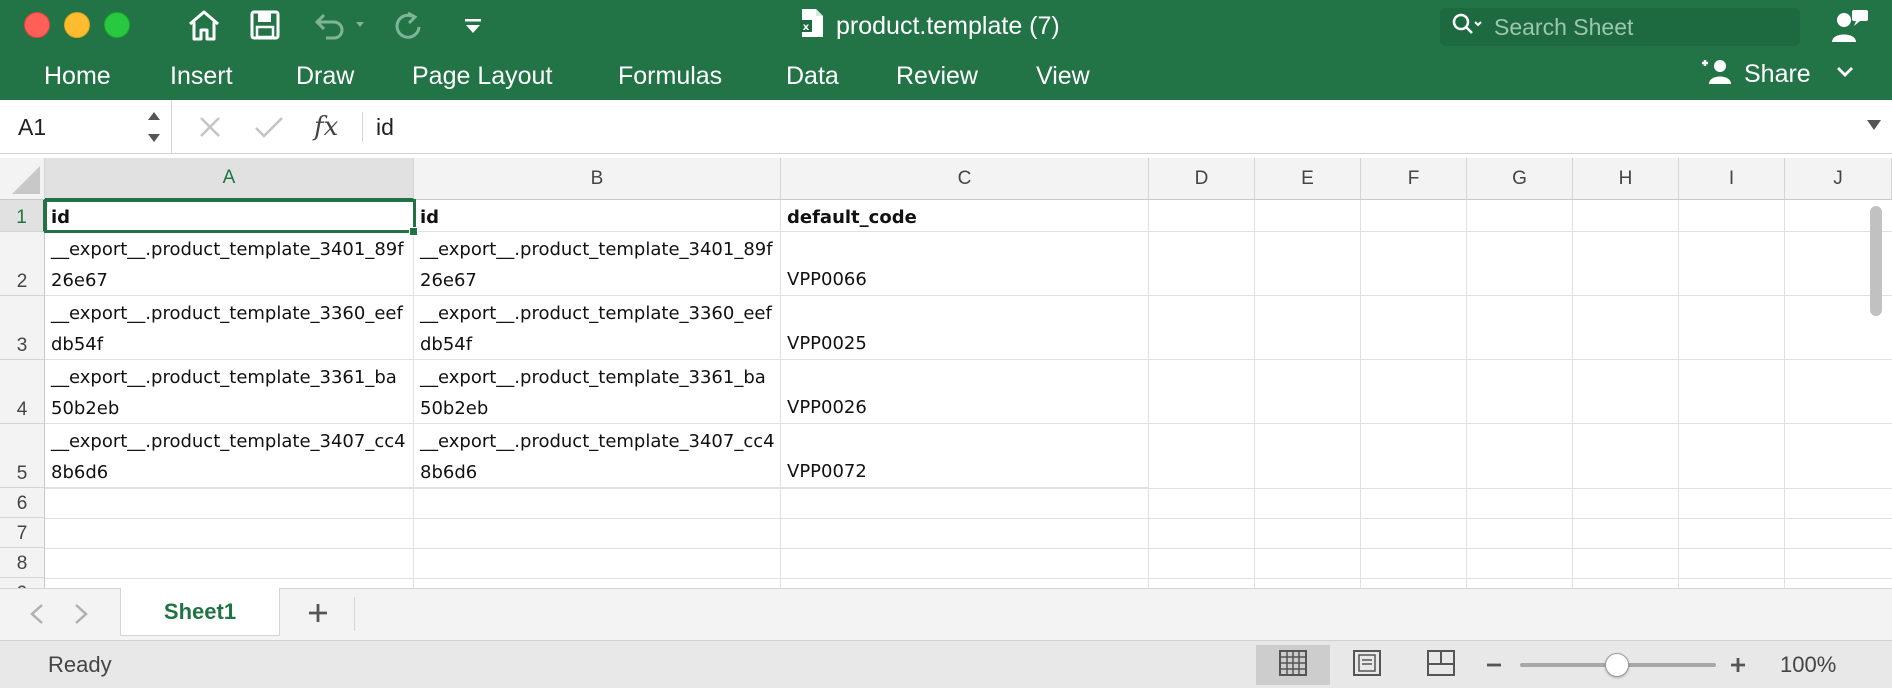  I want to click on previous-sheet-icon, so click(37, 616).